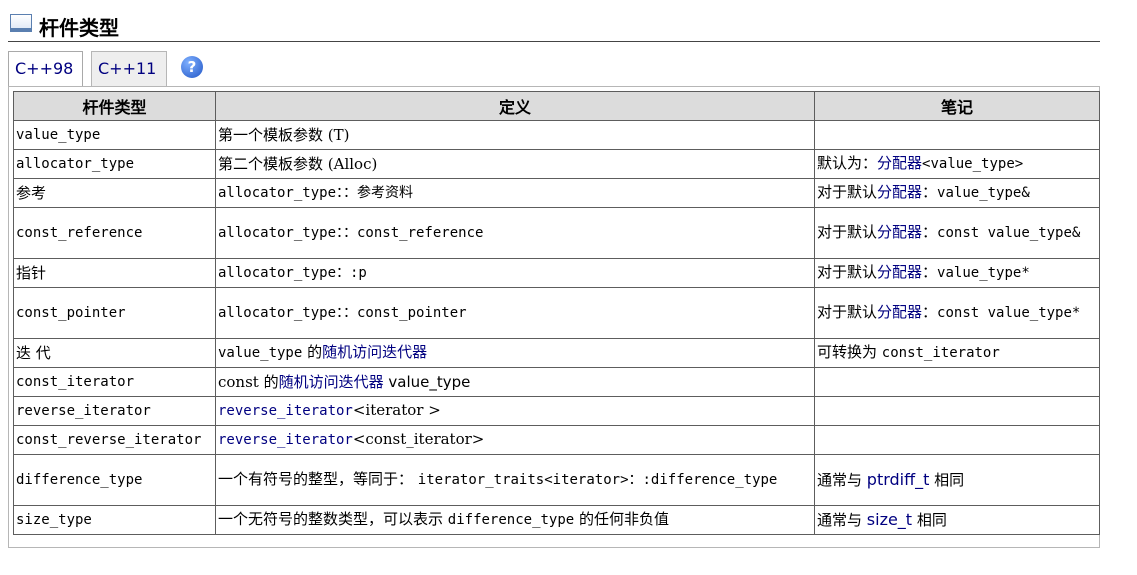  I want to click on cell-note: 默认为：分配器<value_type>, so click(957, 164).